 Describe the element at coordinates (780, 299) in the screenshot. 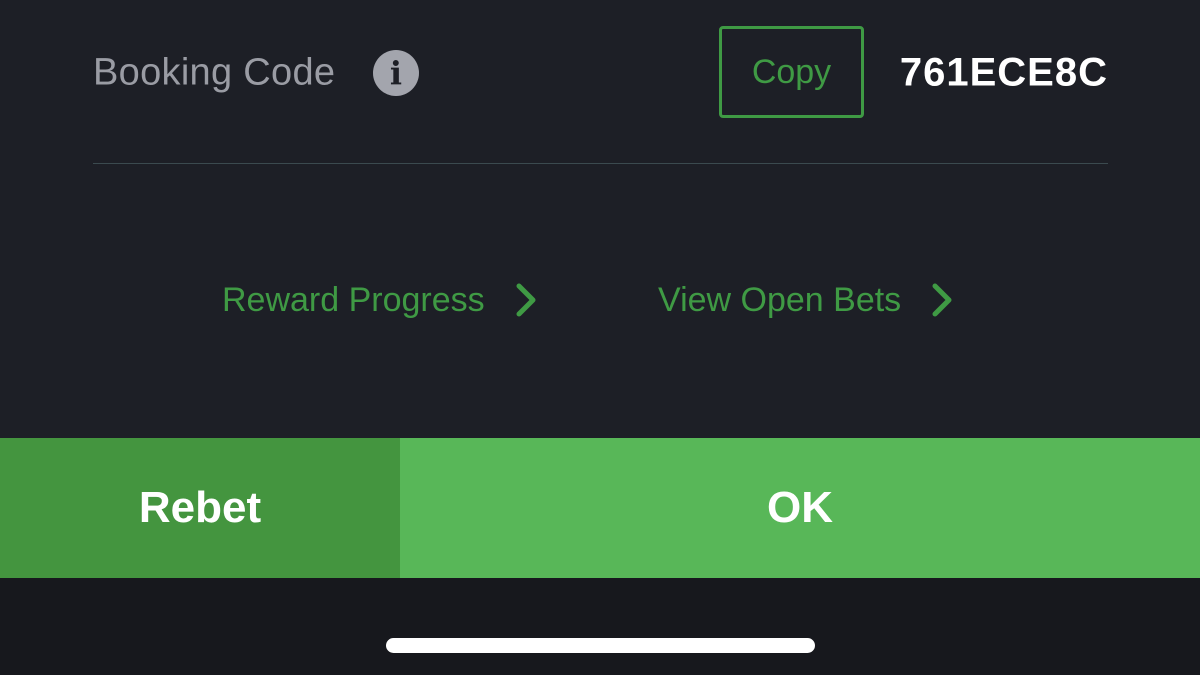

I see `view-open-bets-label: View Open Bets` at that location.